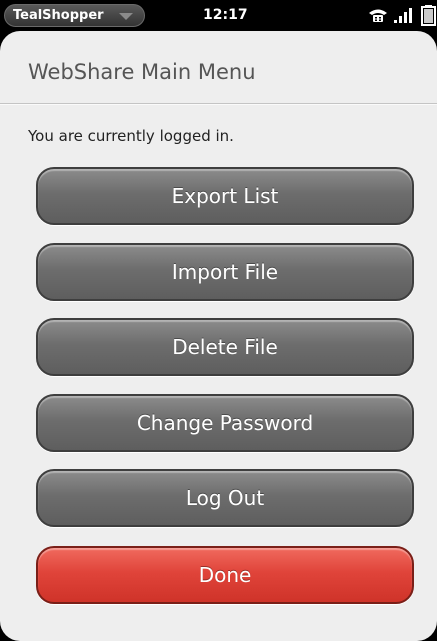  What do you see at coordinates (126, 16) in the screenshot?
I see `chevron-down-icon` at bounding box center [126, 16].